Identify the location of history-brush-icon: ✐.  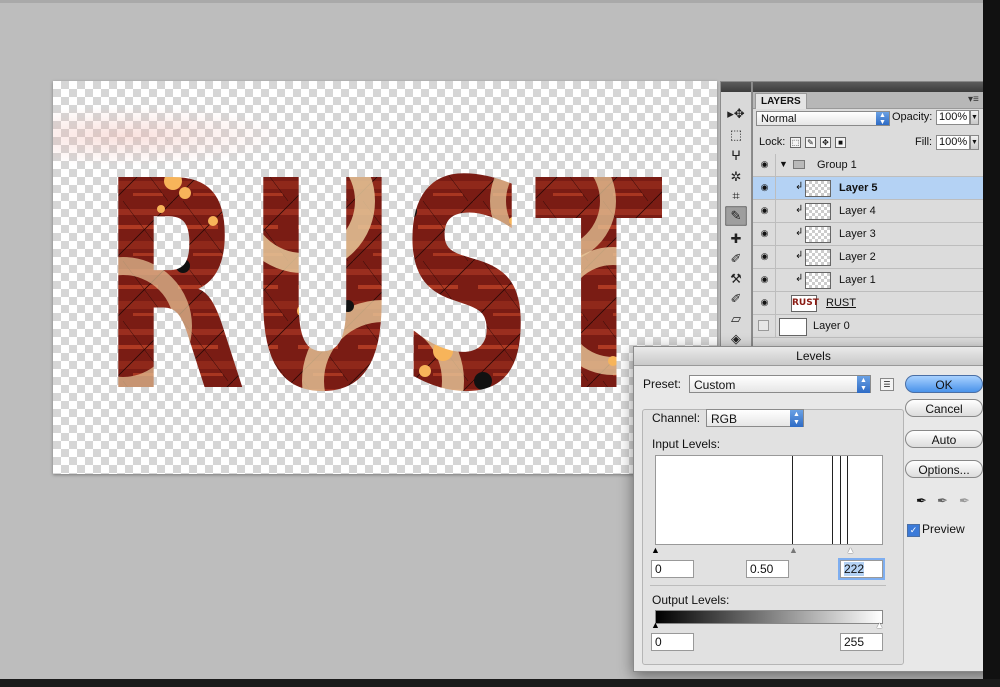
(736, 299).